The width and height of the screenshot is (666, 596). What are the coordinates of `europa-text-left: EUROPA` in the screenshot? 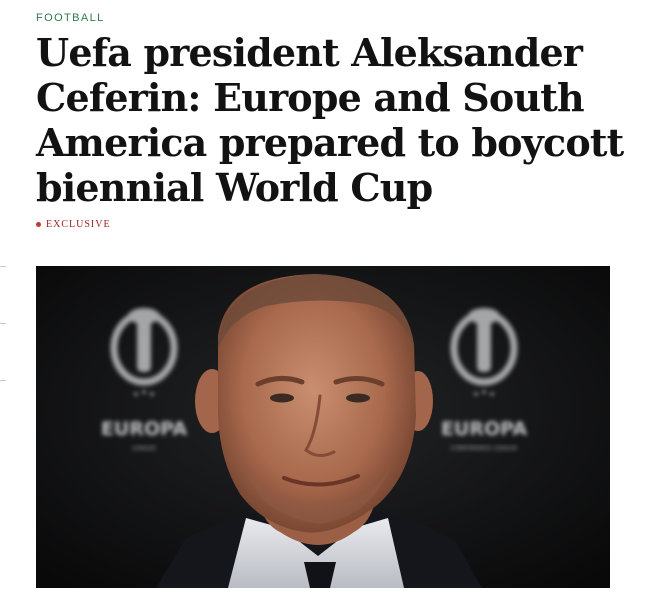 It's located at (144, 429).